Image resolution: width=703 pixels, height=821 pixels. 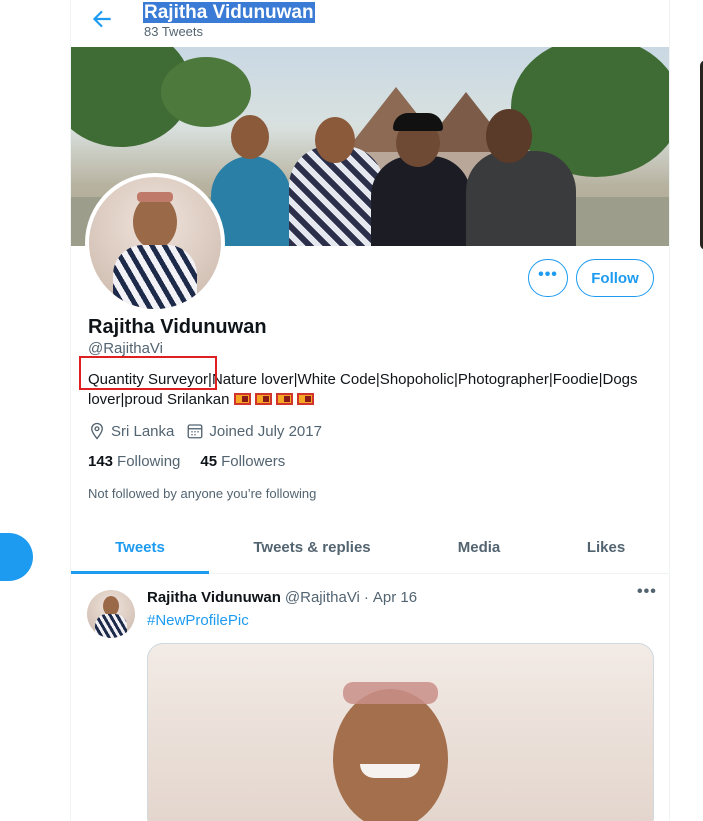 What do you see at coordinates (16, 557) in the screenshot?
I see `tweet-compose-button` at bounding box center [16, 557].